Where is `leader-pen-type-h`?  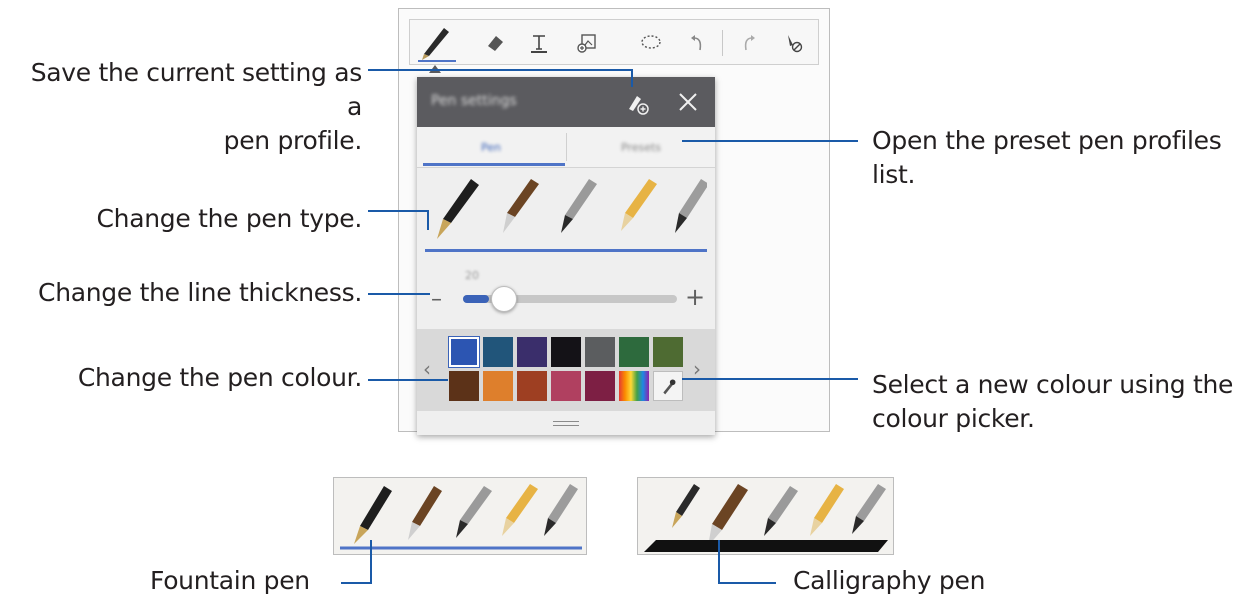 leader-pen-type-h is located at coordinates (398, 211).